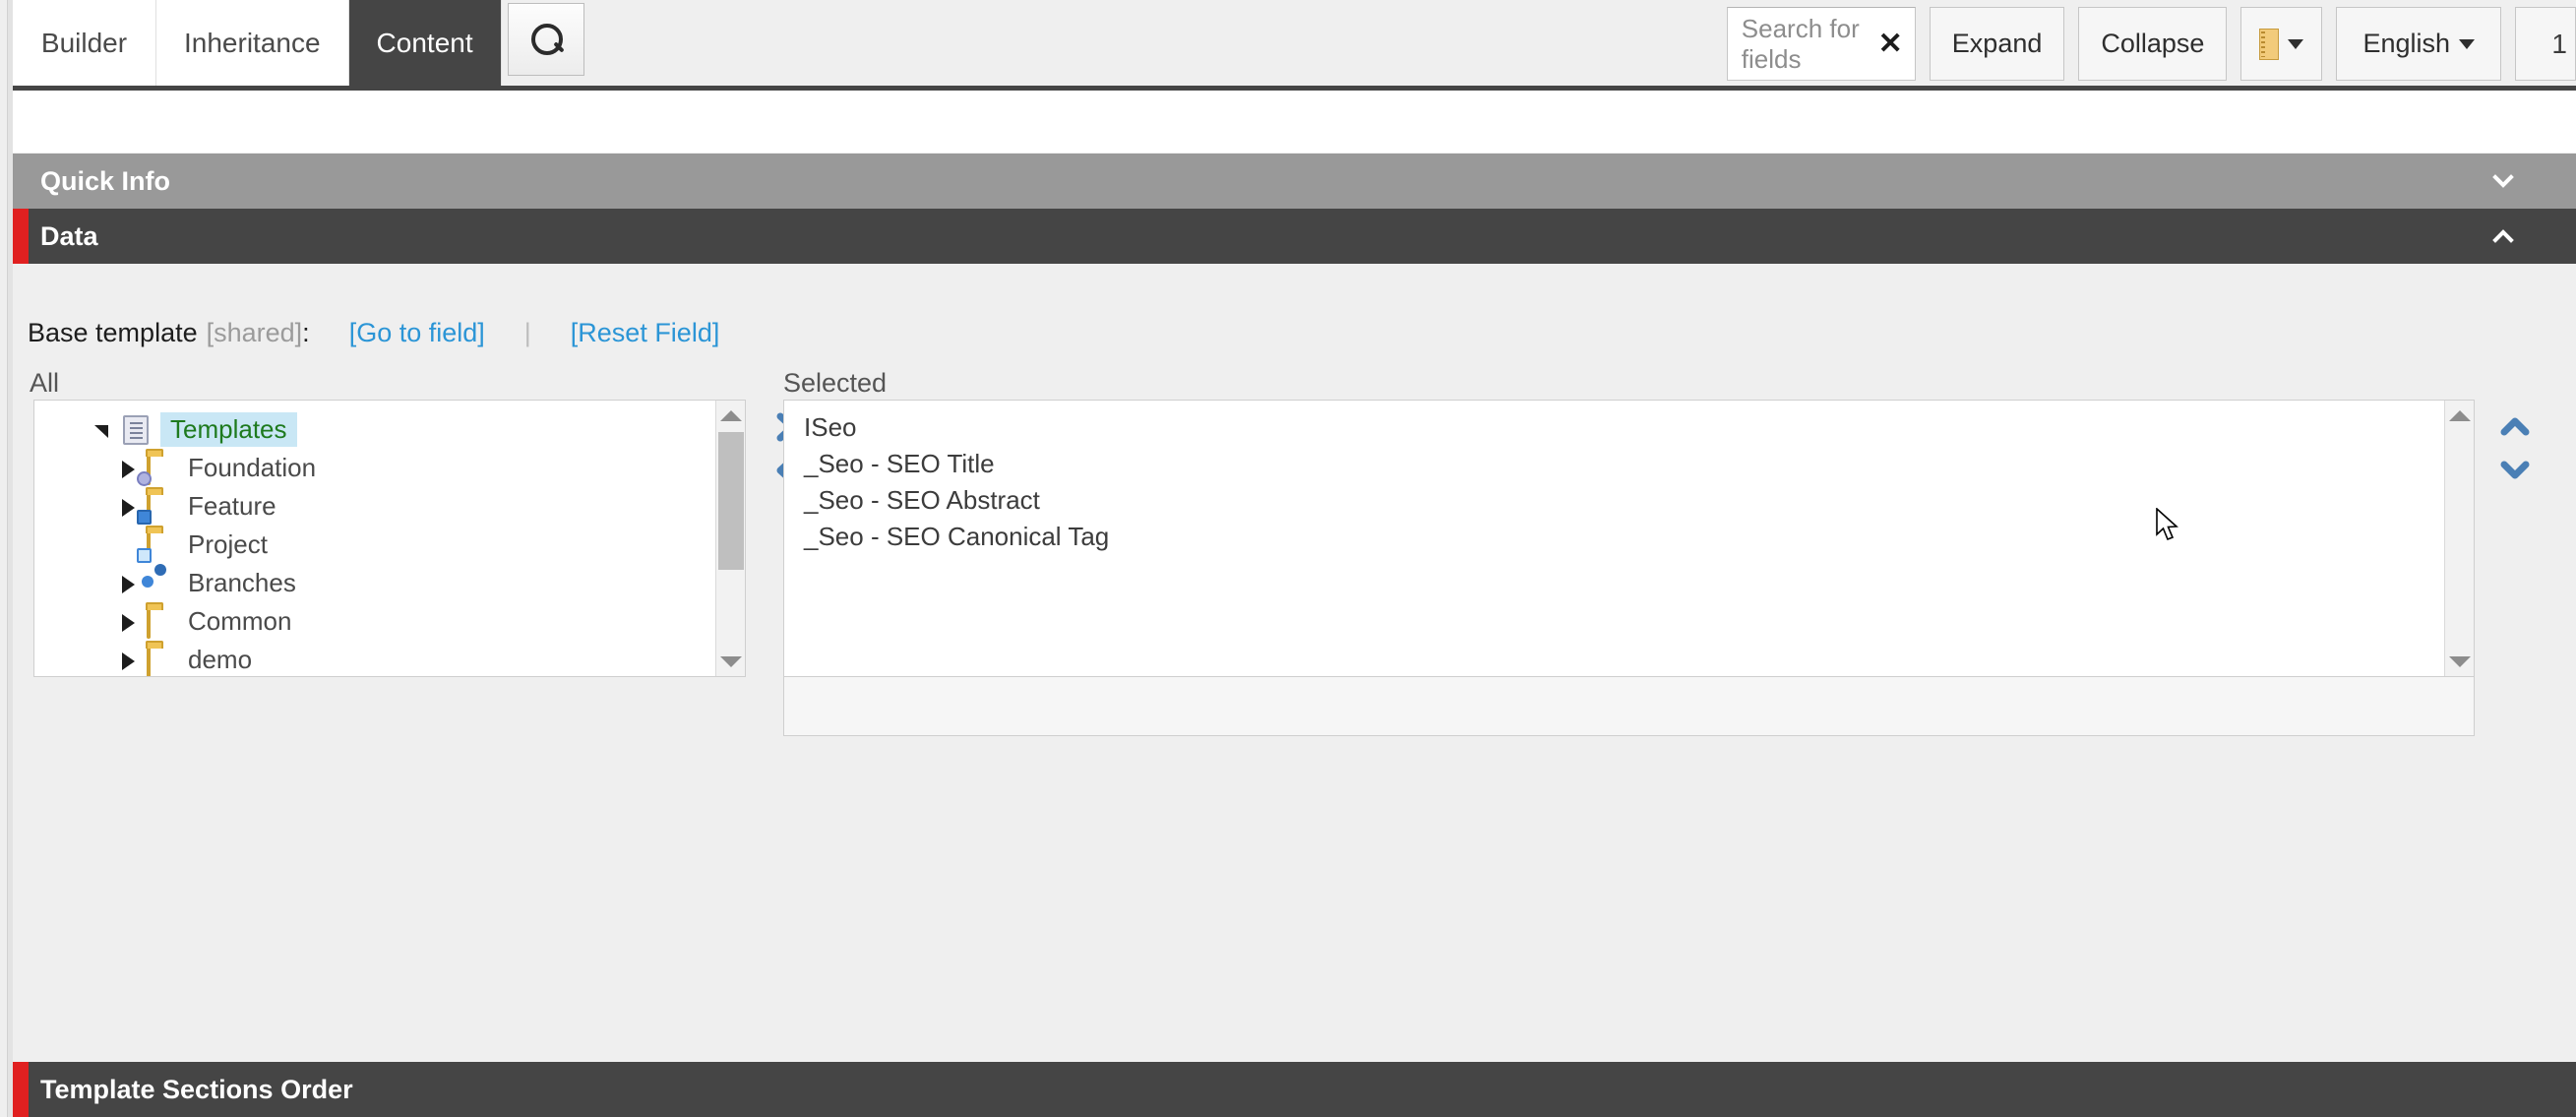 This screenshot has height=1117, width=2576. Describe the element at coordinates (21, 236) in the screenshot. I see `data-section-marker` at that location.